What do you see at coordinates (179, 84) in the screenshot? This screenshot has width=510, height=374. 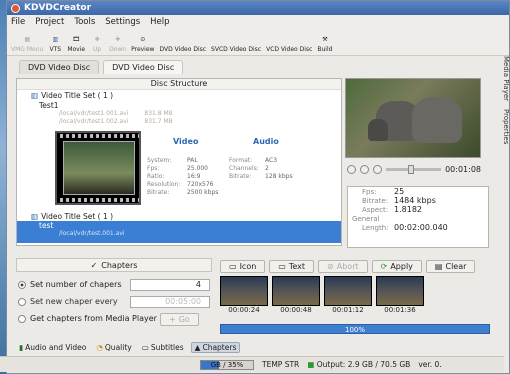 I see `disc-structure-header: Disc Structure` at bounding box center [179, 84].